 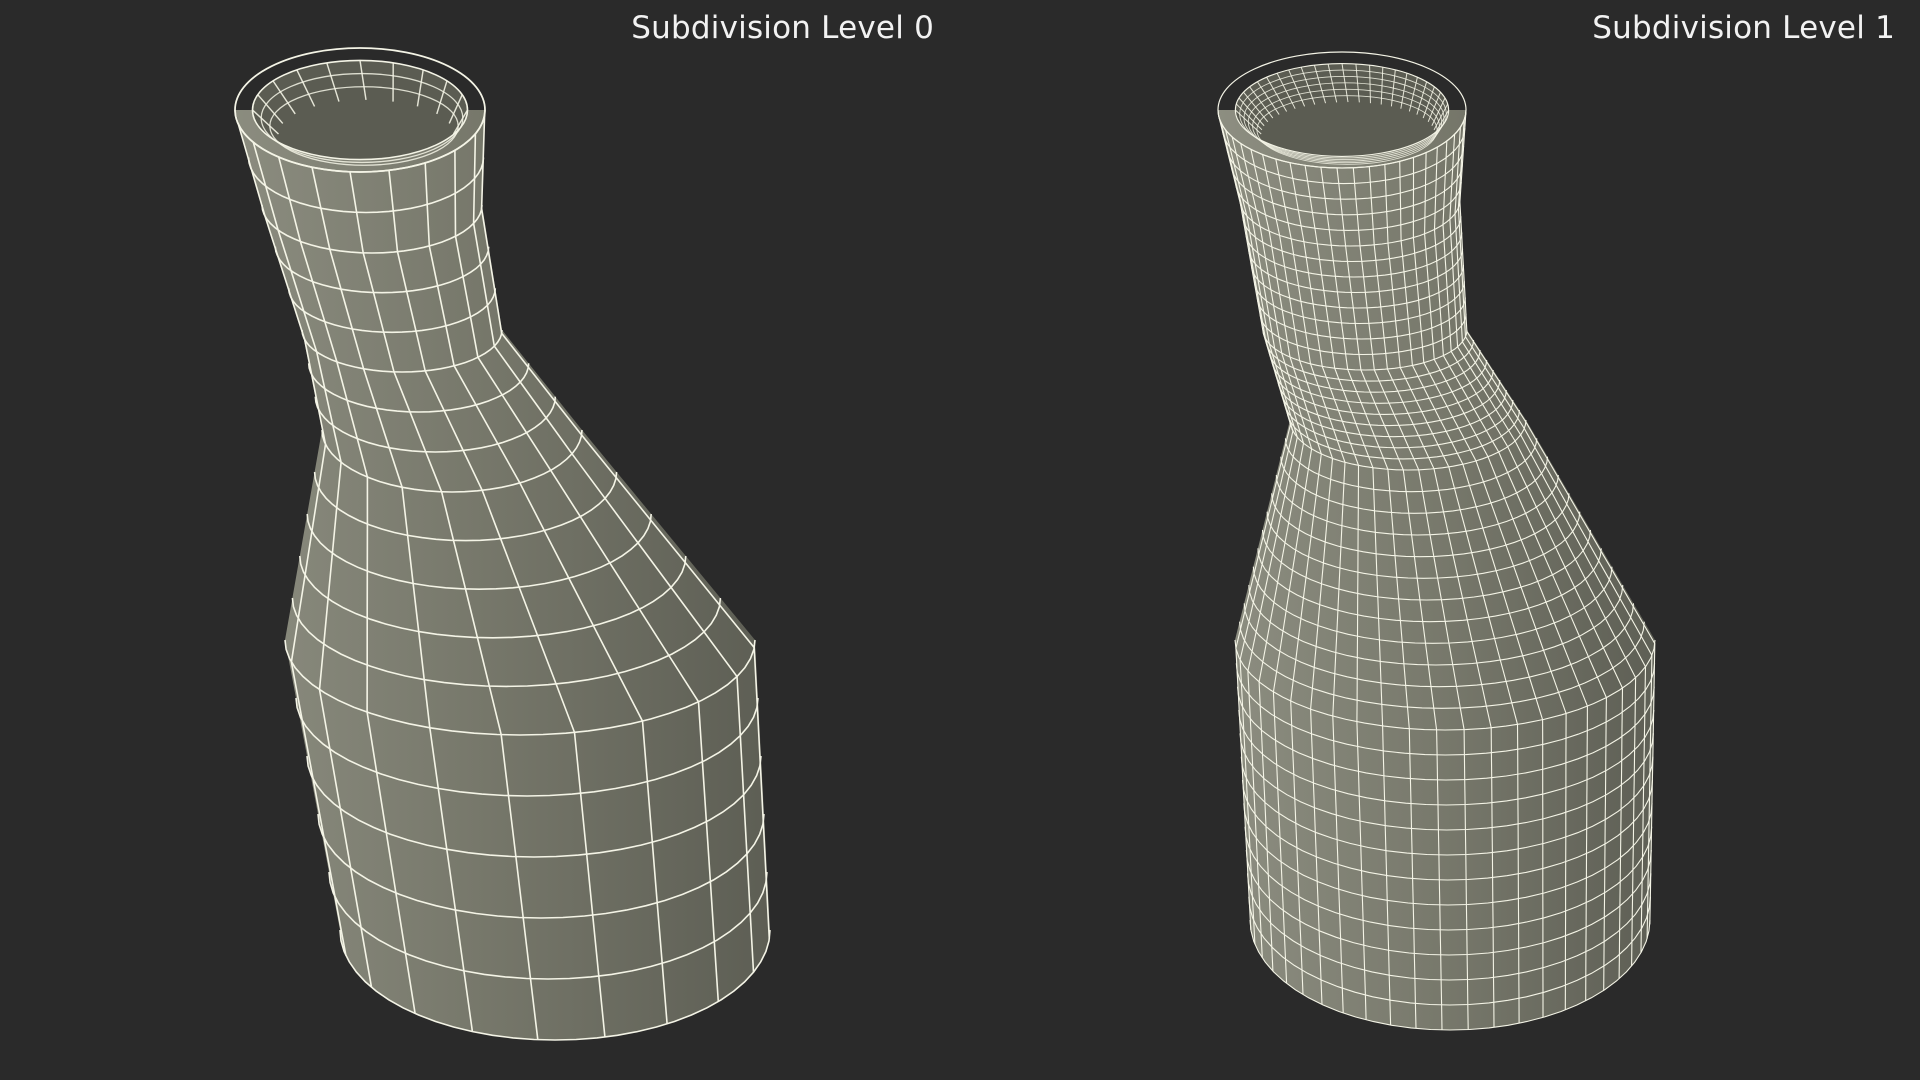 I want to click on viewport-label-right: Subdivision Level 1, so click(x=1743, y=28).